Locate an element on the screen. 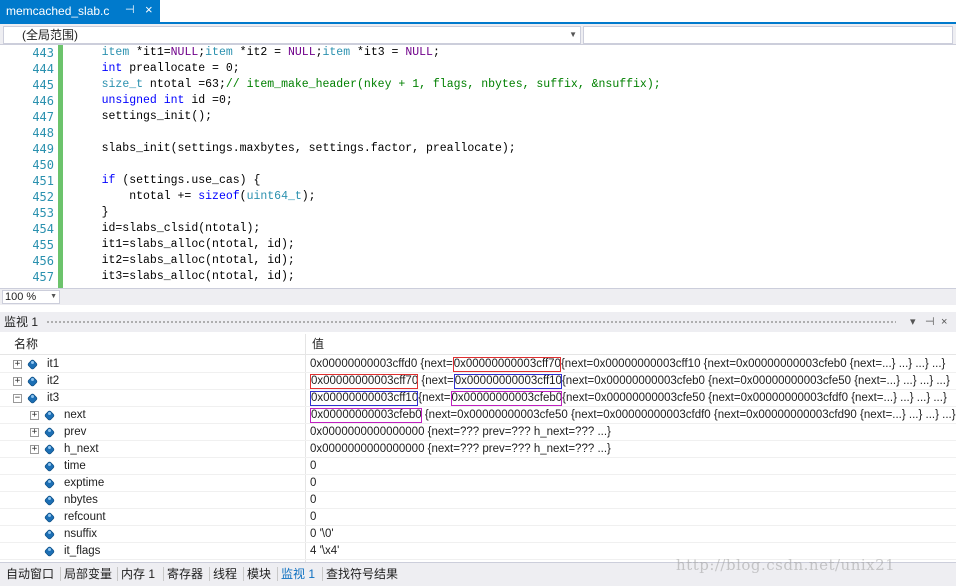  line-number: 455 is located at coordinates (43, 245).